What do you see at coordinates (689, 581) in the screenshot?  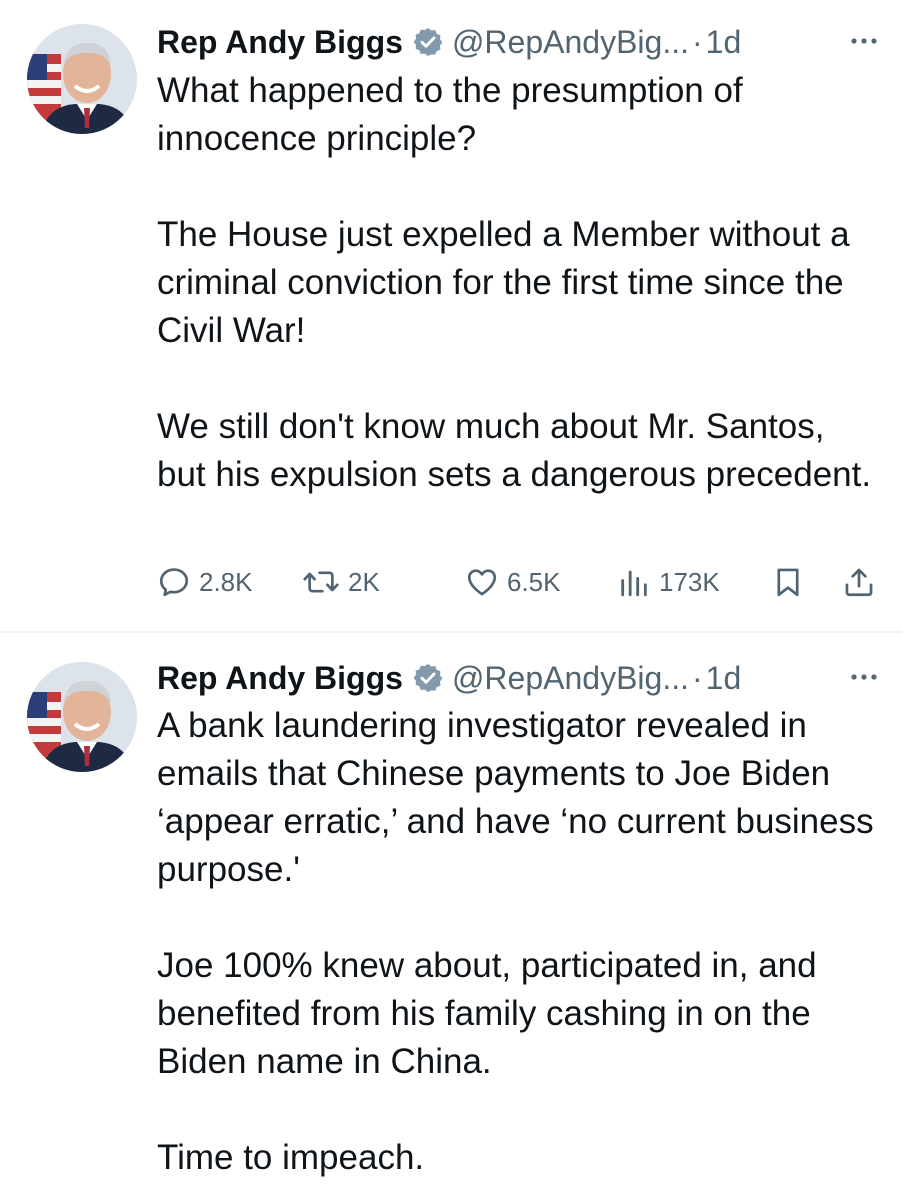 I see `views-count: 173K` at bounding box center [689, 581].